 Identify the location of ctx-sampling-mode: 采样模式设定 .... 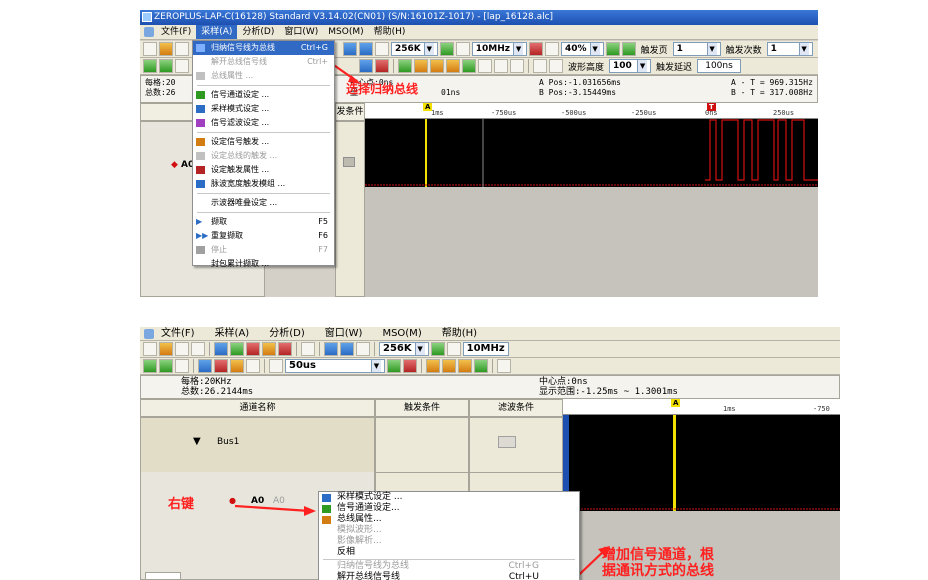
(449, 497).